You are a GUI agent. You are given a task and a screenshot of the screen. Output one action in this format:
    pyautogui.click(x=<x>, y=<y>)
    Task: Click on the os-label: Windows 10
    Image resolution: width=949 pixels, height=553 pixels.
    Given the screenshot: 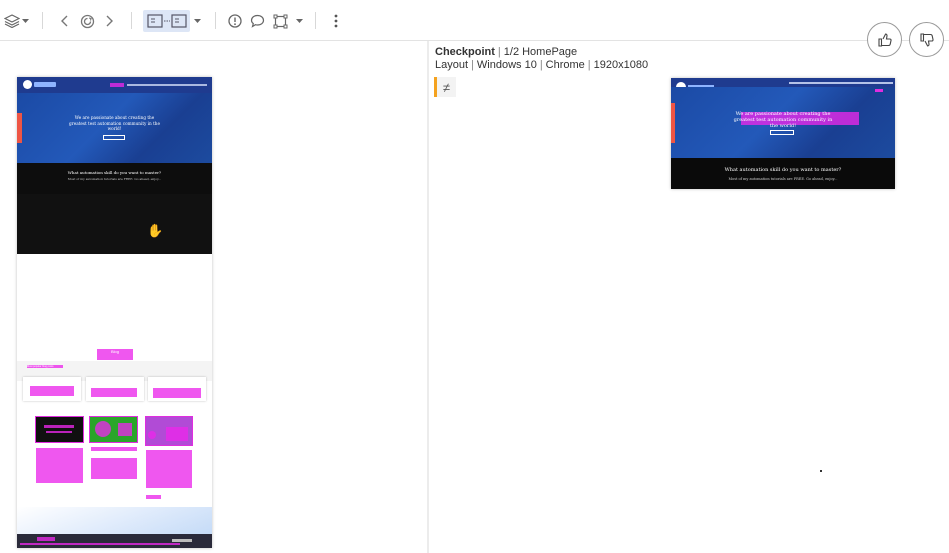 What is the action you would take?
    pyautogui.click(x=506, y=65)
    